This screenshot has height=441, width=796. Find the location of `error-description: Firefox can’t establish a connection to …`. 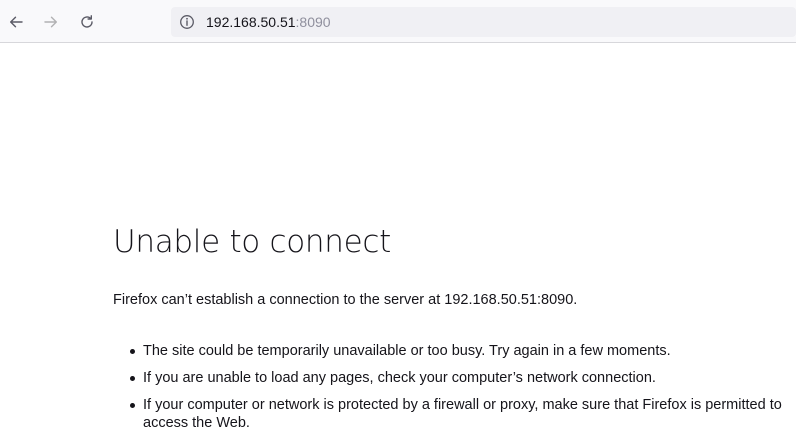

error-description: Firefox can’t establish a connection to … is located at coordinates (345, 300).